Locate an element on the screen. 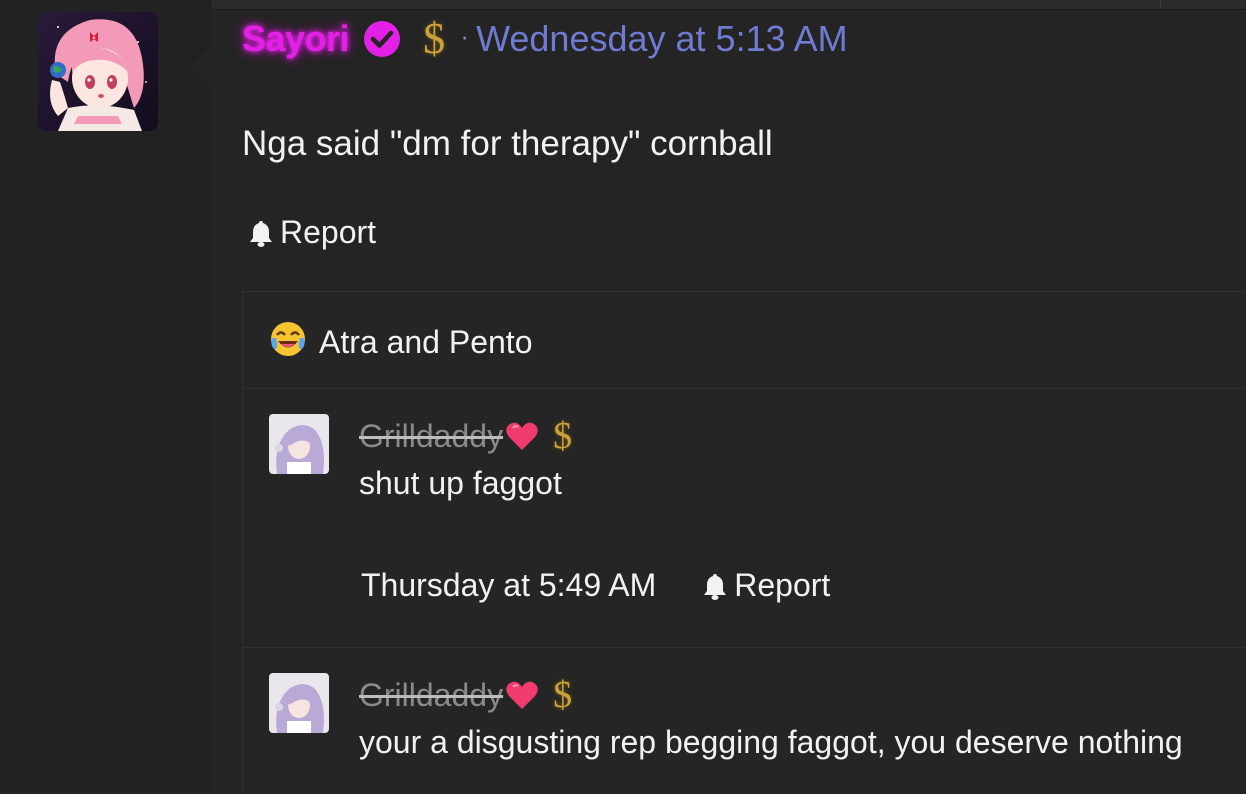 The width and height of the screenshot is (1246, 794). crying-laughing-emoji-icon is located at coordinates (288, 339).